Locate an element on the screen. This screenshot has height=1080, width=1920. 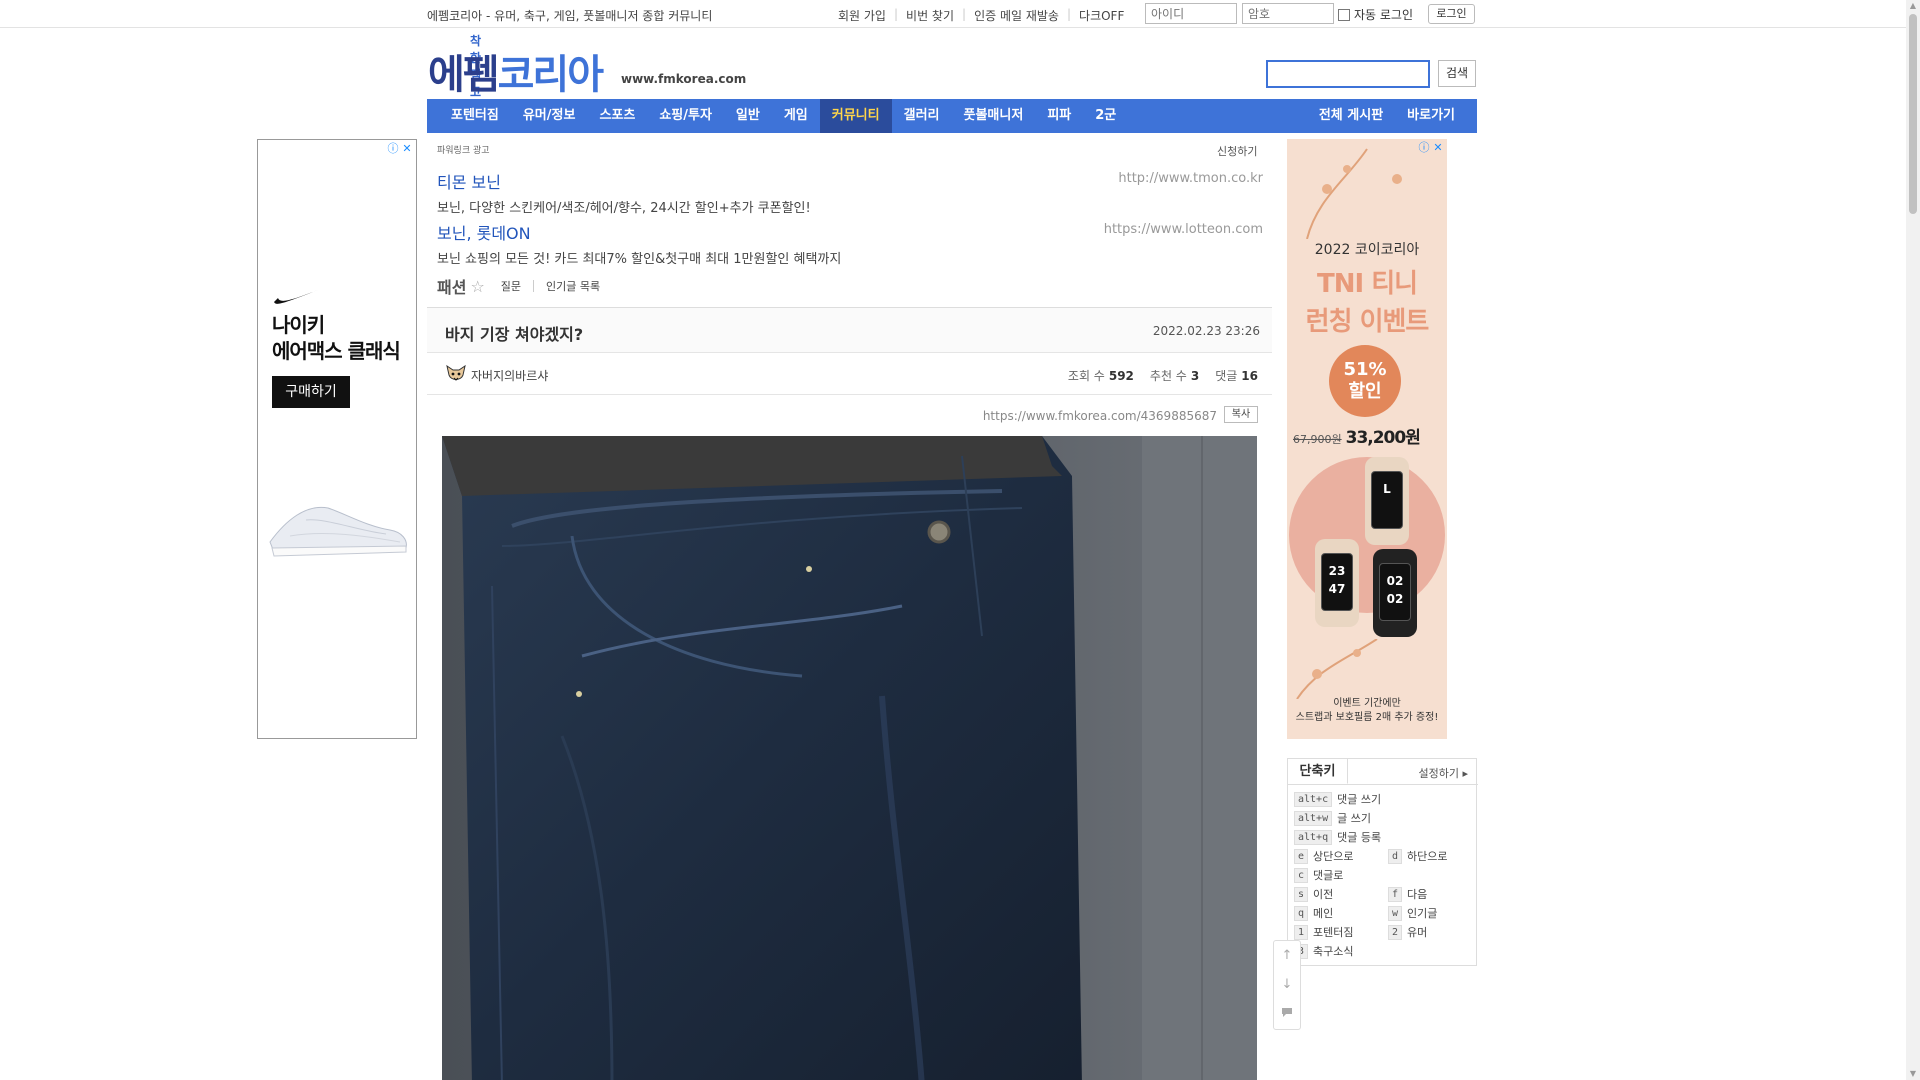
category-link-question: 질문 is located at coordinates (511, 286).